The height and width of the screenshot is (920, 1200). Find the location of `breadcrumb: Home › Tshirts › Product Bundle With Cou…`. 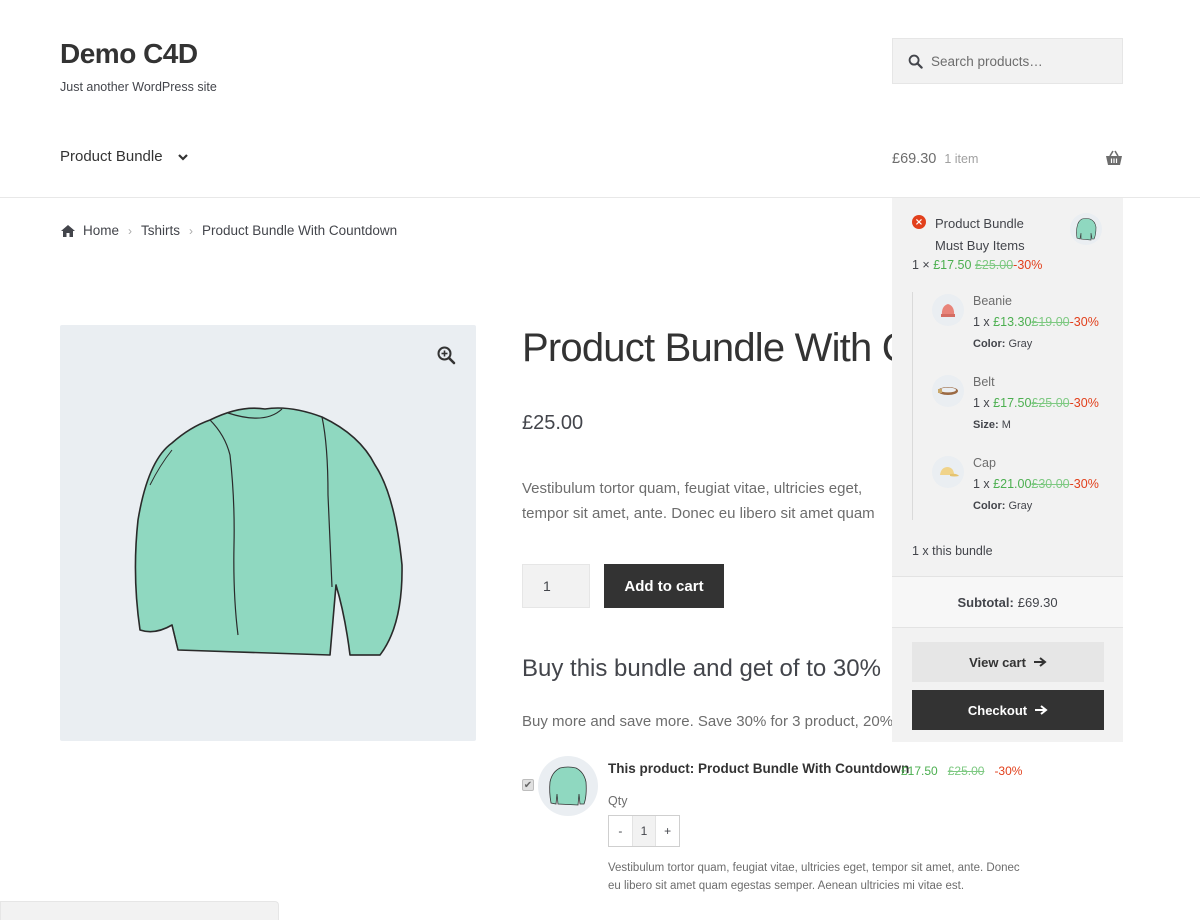

breadcrumb: Home › Tshirts › Product Bundle With Cou… is located at coordinates (228, 230).